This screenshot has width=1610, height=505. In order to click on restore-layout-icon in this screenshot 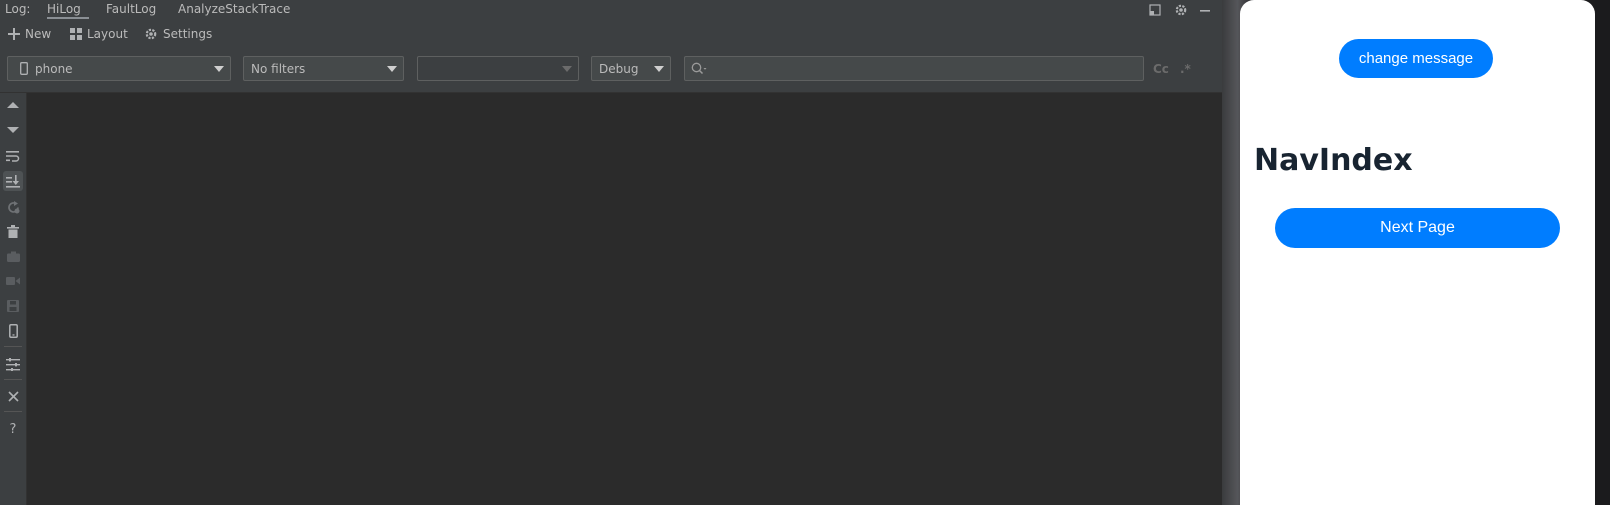, I will do `click(1155, 10)`.